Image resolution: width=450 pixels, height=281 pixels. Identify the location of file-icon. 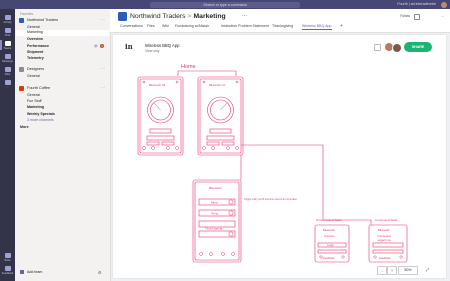
(7, 69).